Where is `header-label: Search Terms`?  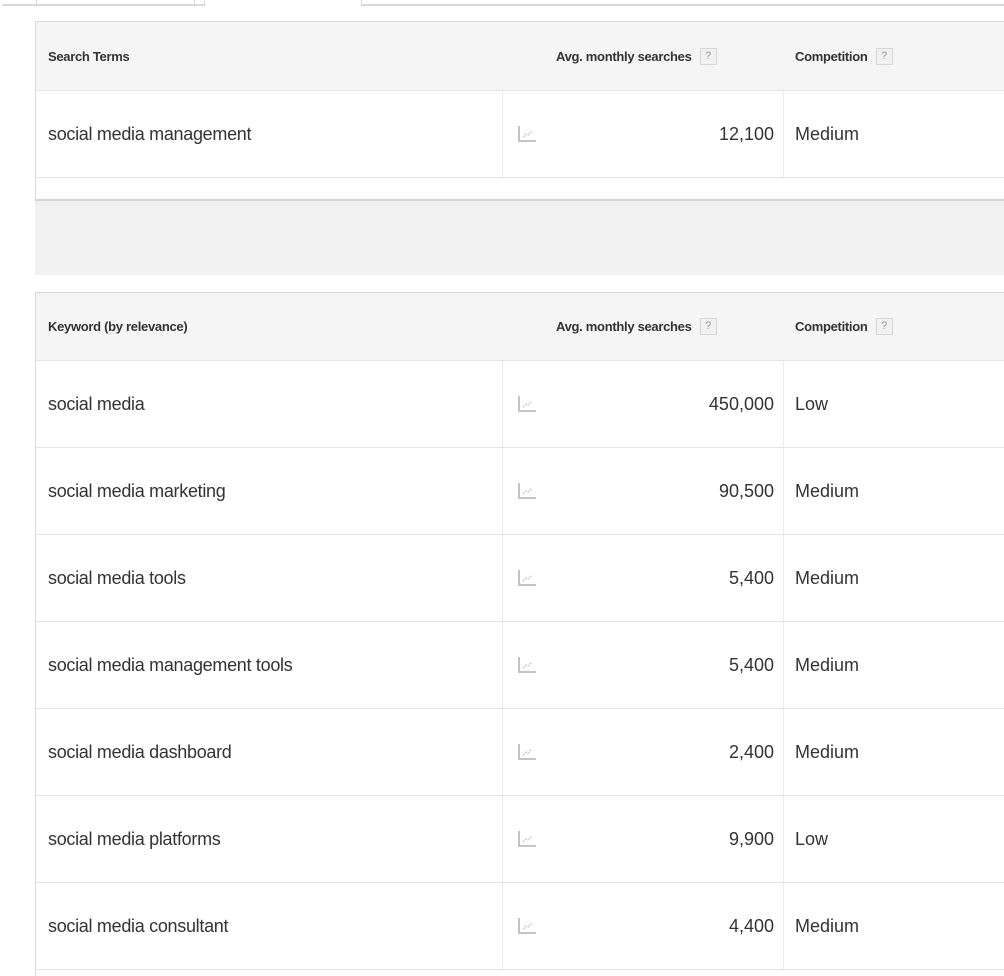 header-label: Search Terms is located at coordinates (89, 56).